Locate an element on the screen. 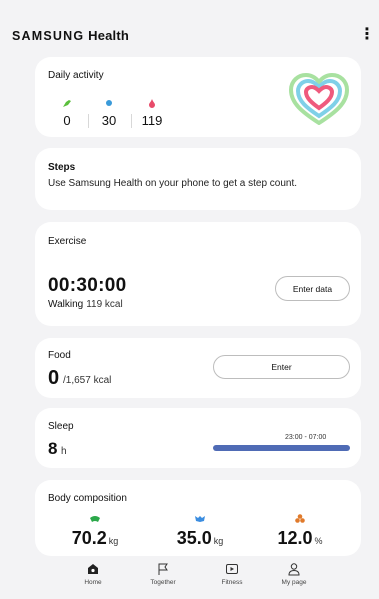  calories-stat: 119 is located at coordinates (152, 113).